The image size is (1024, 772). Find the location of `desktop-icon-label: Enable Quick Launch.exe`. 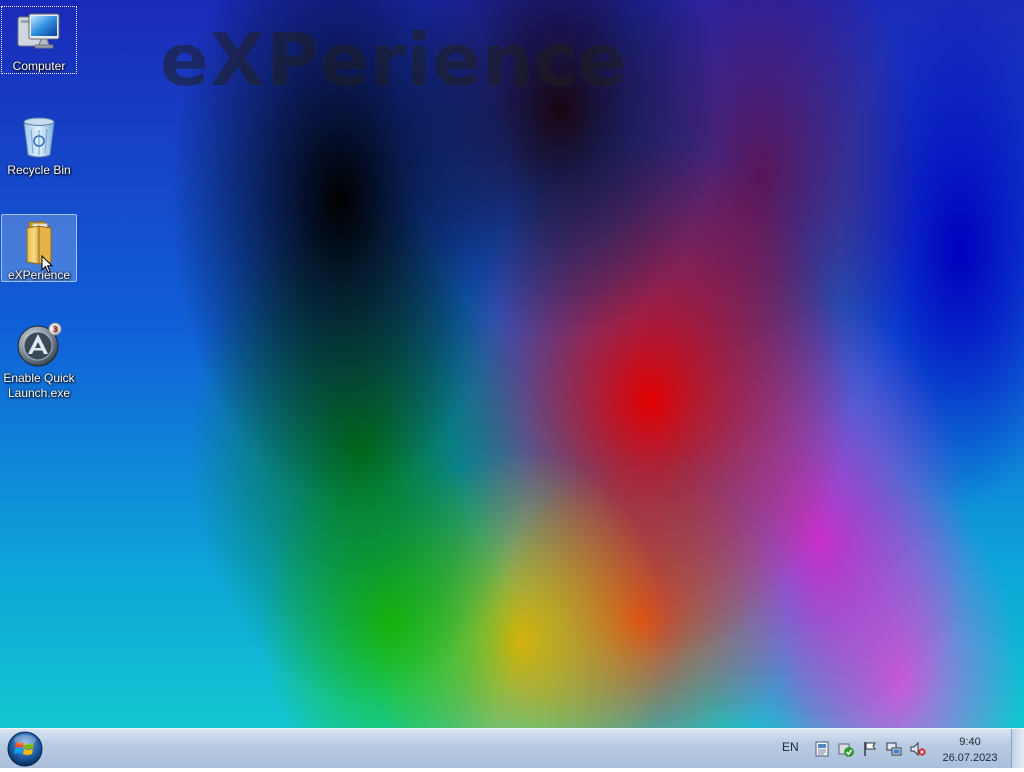

desktop-icon-label: Enable Quick Launch.exe is located at coordinates (39, 385).